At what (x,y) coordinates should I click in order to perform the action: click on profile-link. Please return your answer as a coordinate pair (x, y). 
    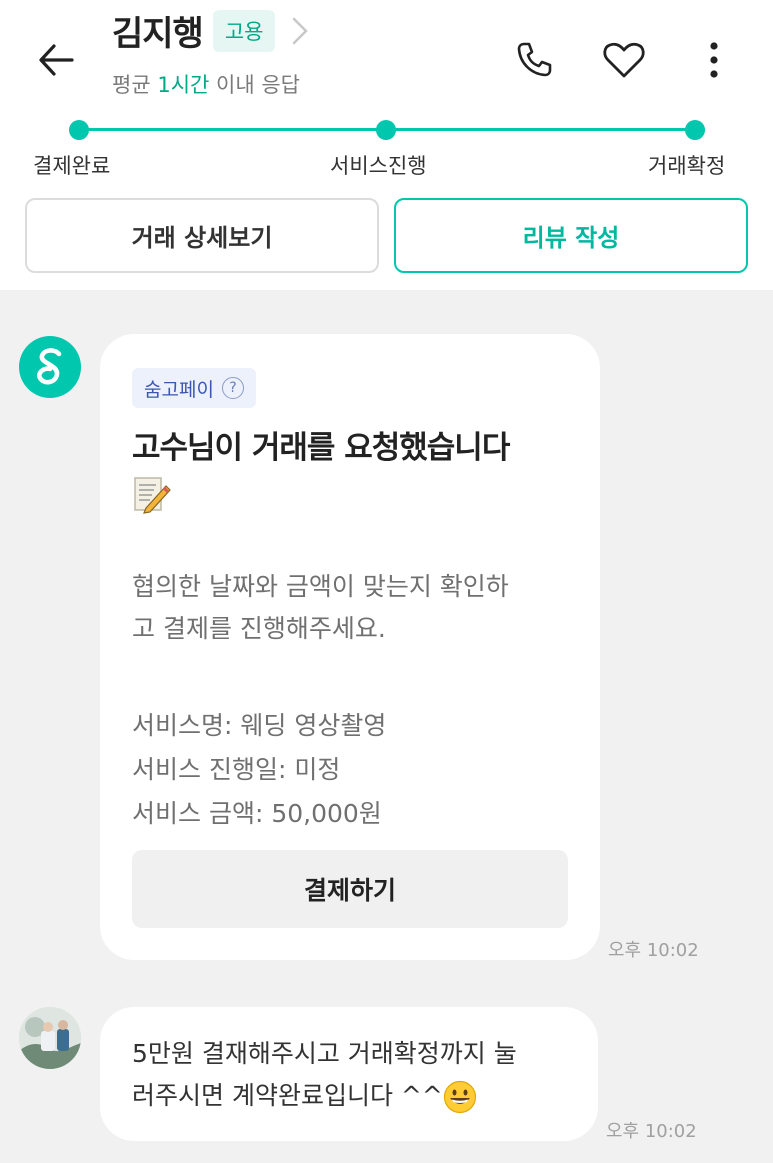
    Looking at the image, I should click on (300, 31).